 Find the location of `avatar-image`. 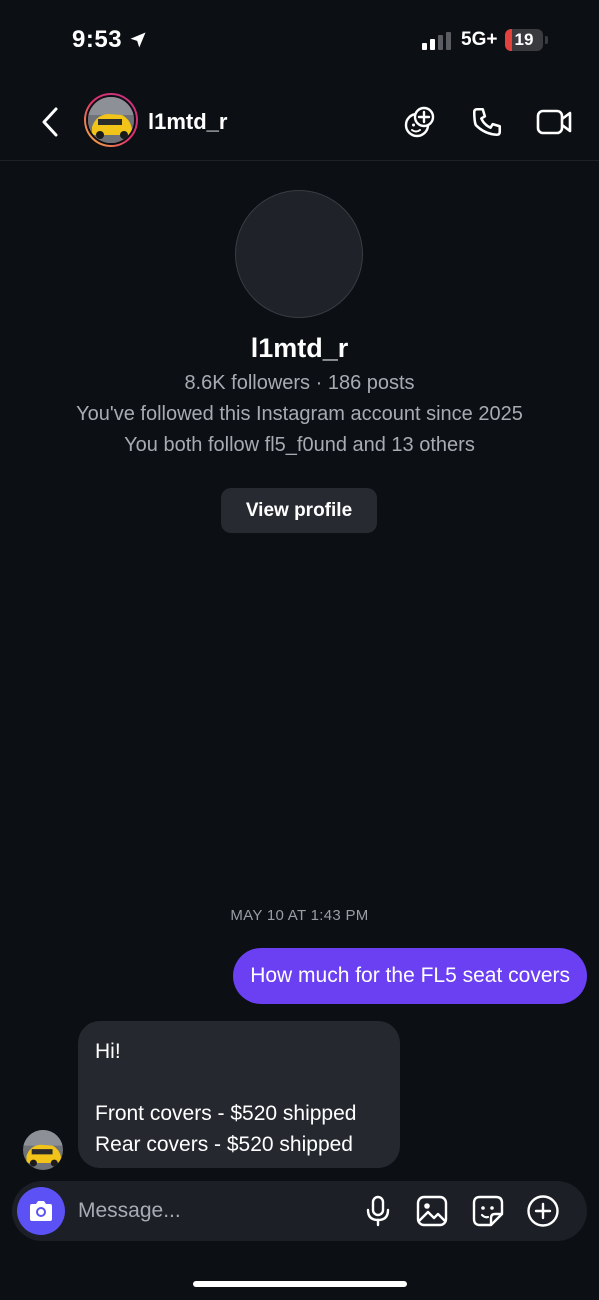

avatar-image is located at coordinates (111, 120).